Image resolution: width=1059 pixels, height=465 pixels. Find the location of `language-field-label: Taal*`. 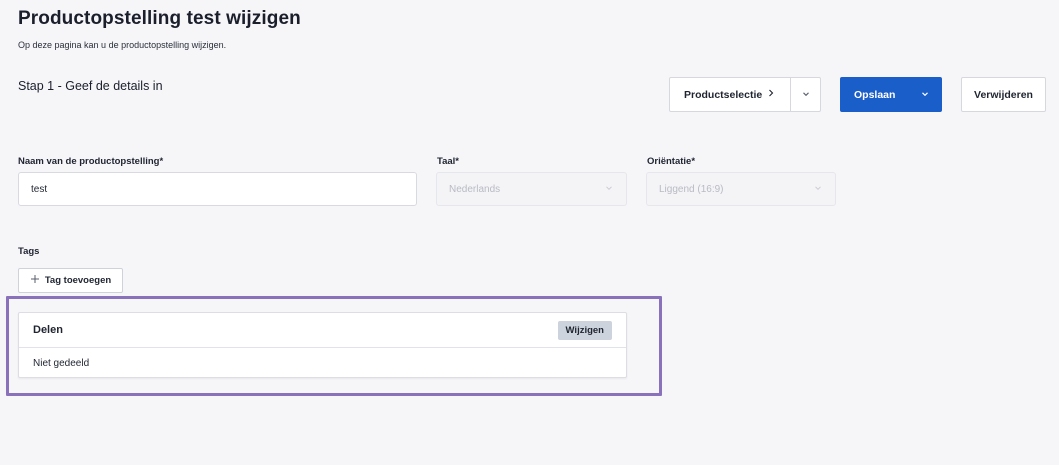

language-field-label: Taal* is located at coordinates (448, 161).